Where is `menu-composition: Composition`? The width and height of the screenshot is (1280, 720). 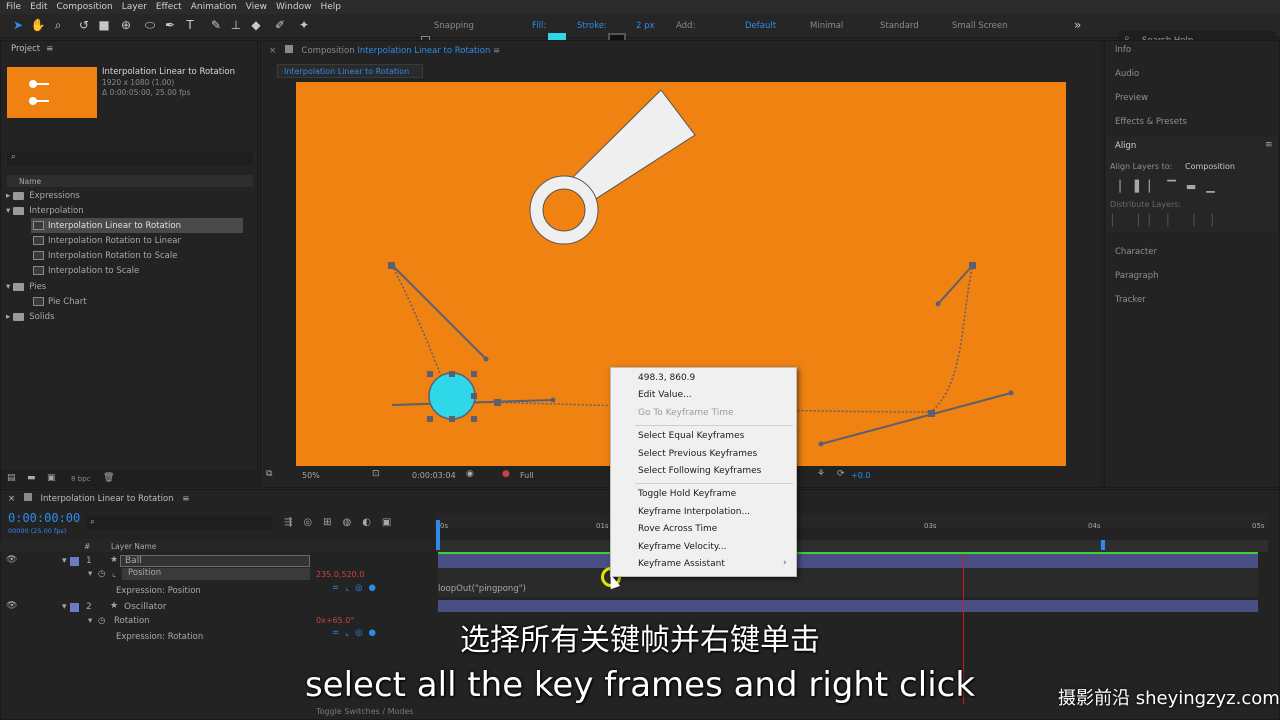 menu-composition: Composition is located at coordinates (85, 7).